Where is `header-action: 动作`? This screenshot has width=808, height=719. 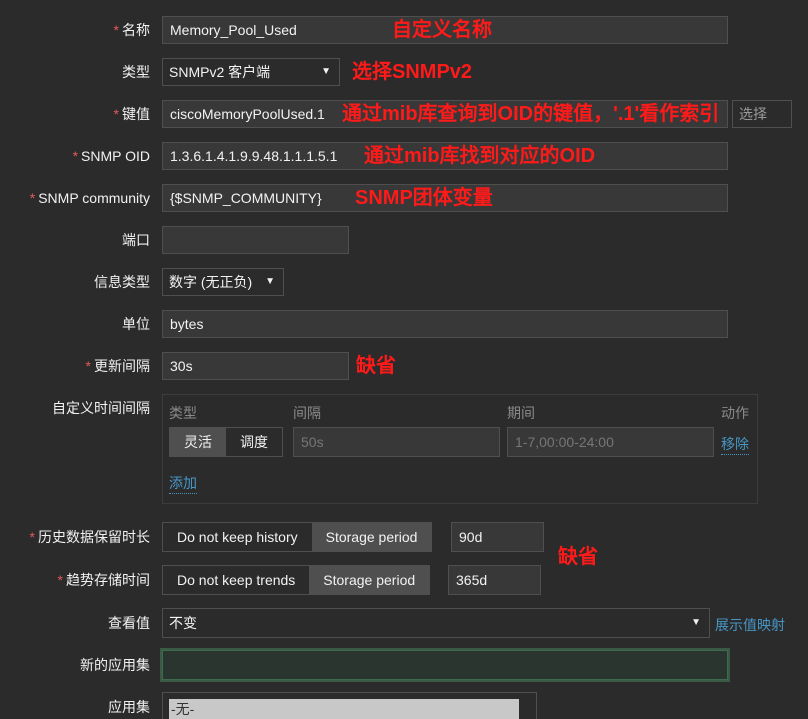 header-action: 动作 is located at coordinates (735, 413).